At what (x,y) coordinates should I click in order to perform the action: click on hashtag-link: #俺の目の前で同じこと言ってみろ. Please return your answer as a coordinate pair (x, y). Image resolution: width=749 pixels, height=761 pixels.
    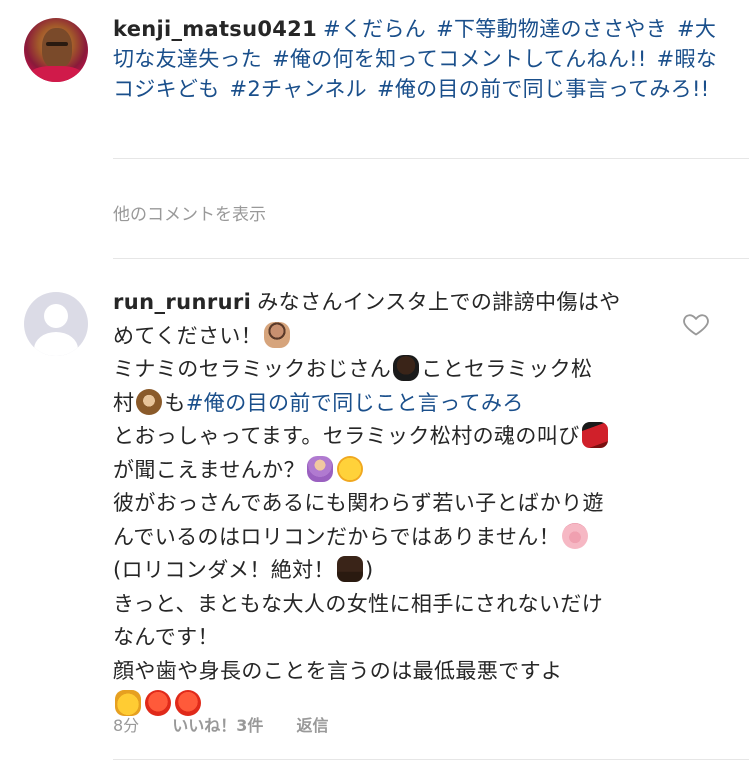
    Looking at the image, I should click on (355, 403).